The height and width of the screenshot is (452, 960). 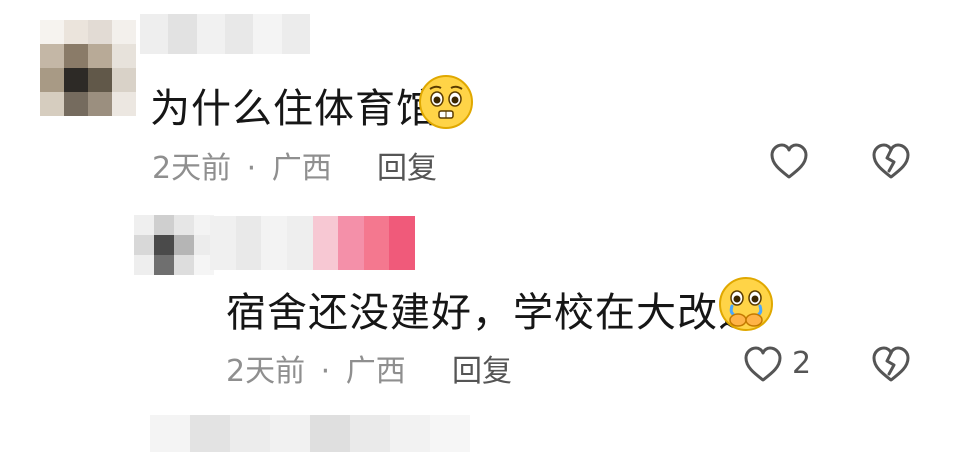 What do you see at coordinates (802, 363) in the screenshot?
I see `like-count: 2` at bounding box center [802, 363].